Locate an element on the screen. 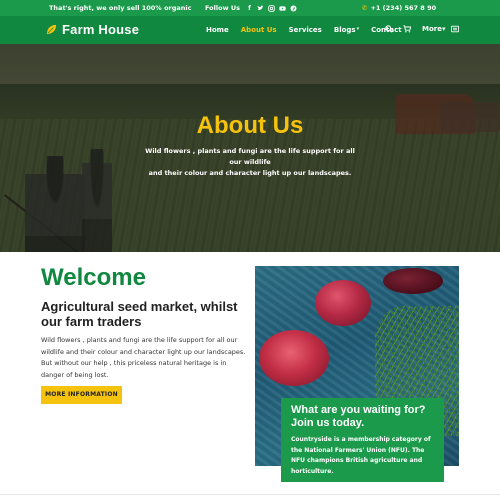 The width and height of the screenshot is (500, 500). phone-icon: ✆ is located at coordinates (365, 8).